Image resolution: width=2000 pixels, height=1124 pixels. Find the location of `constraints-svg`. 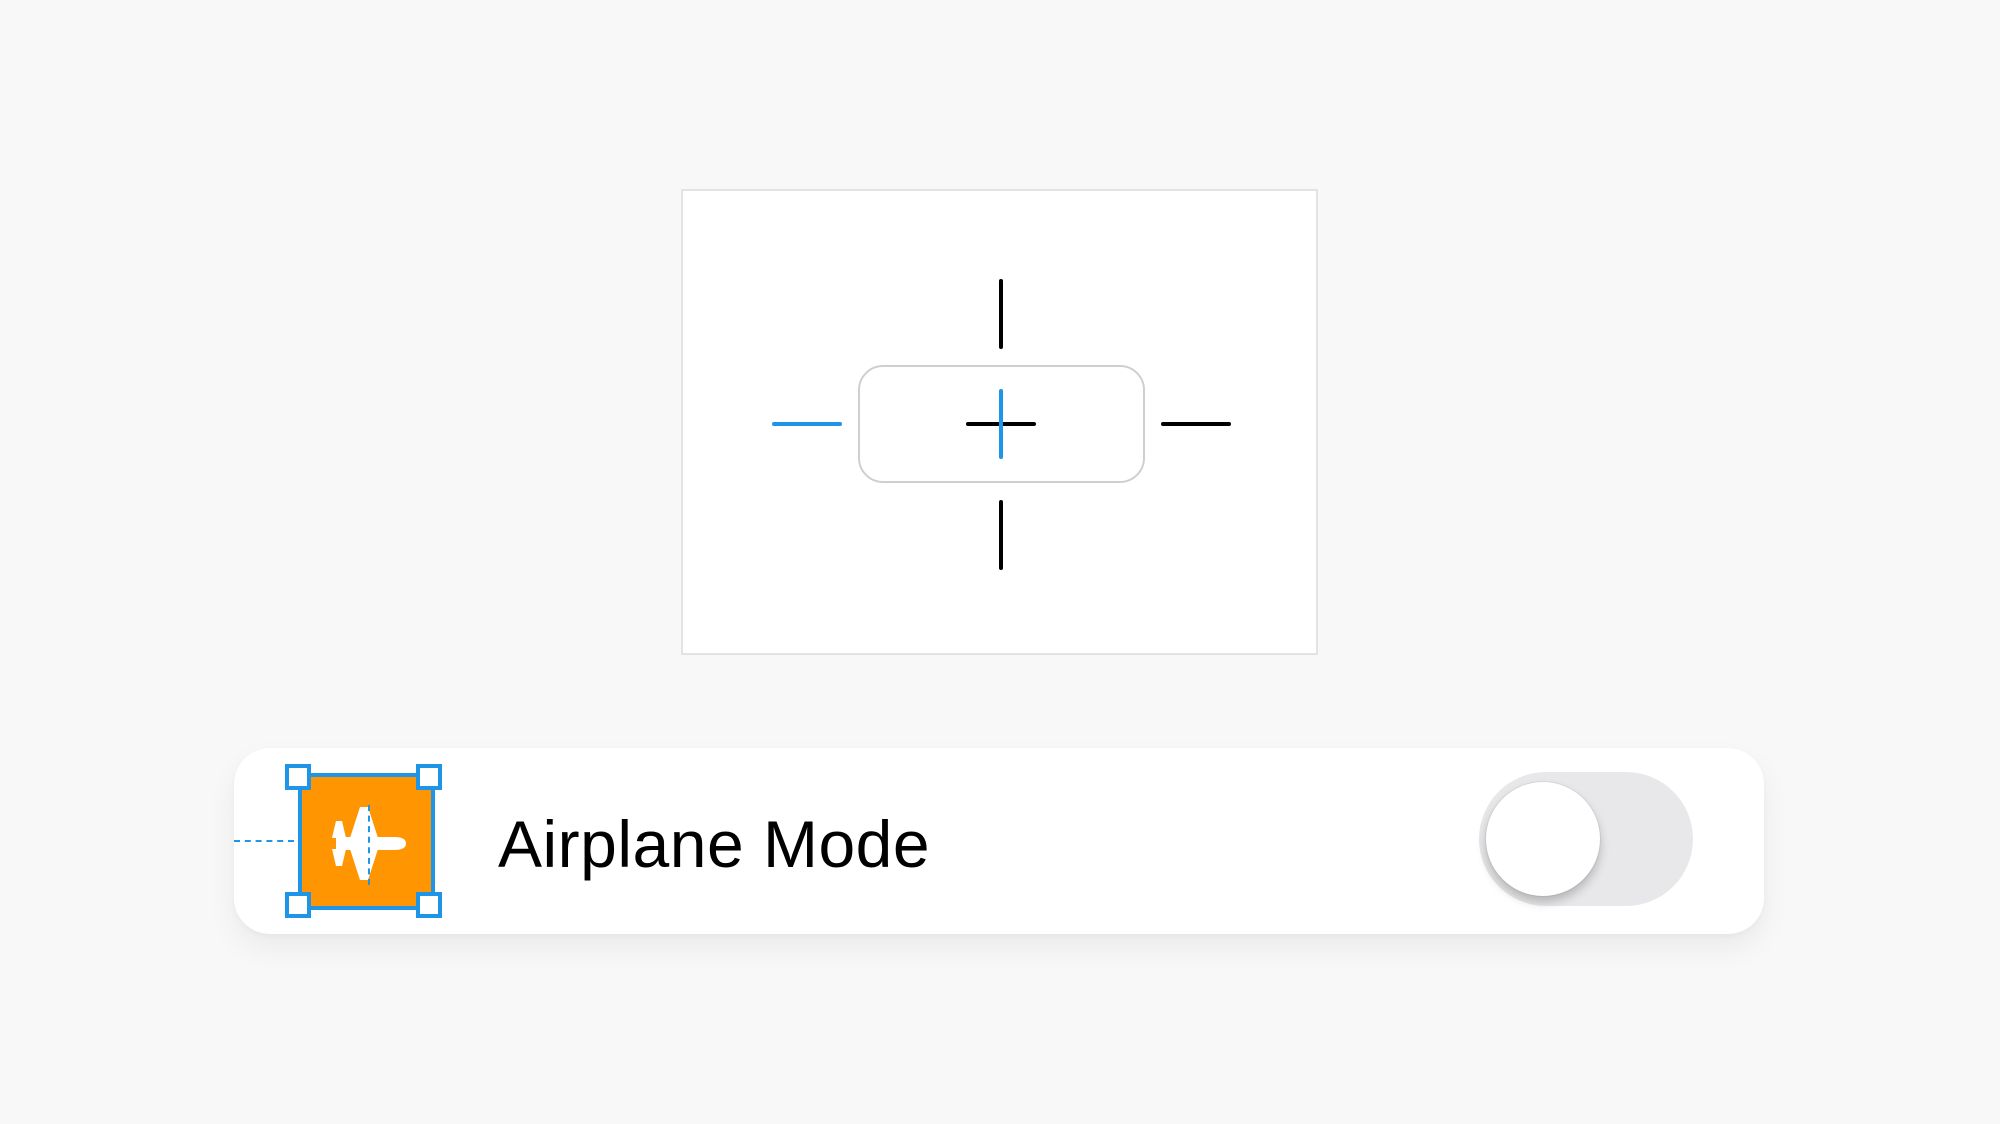

constraints-svg is located at coordinates (1001, 424).